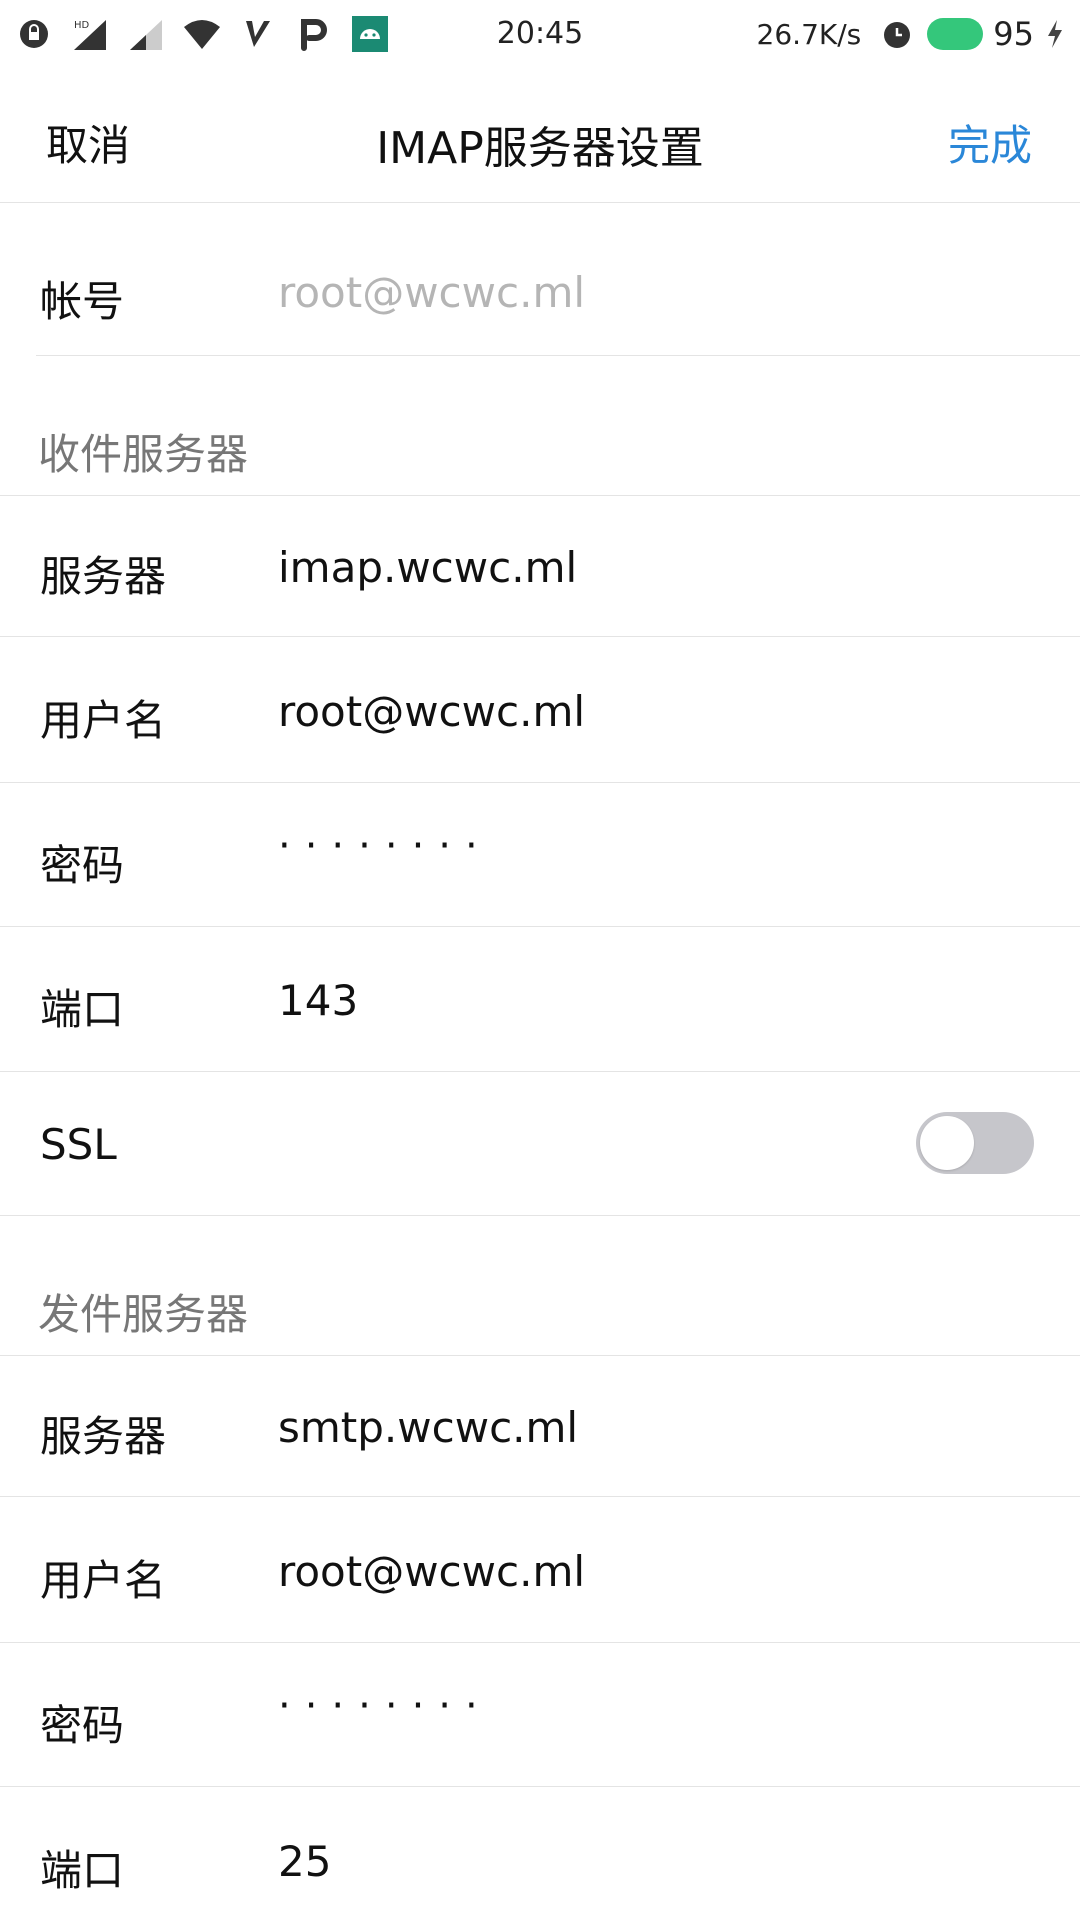 The height and width of the screenshot is (1920, 1080). I want to click on incoming-username-field: root@wcwc.ml, so click(431, 711).